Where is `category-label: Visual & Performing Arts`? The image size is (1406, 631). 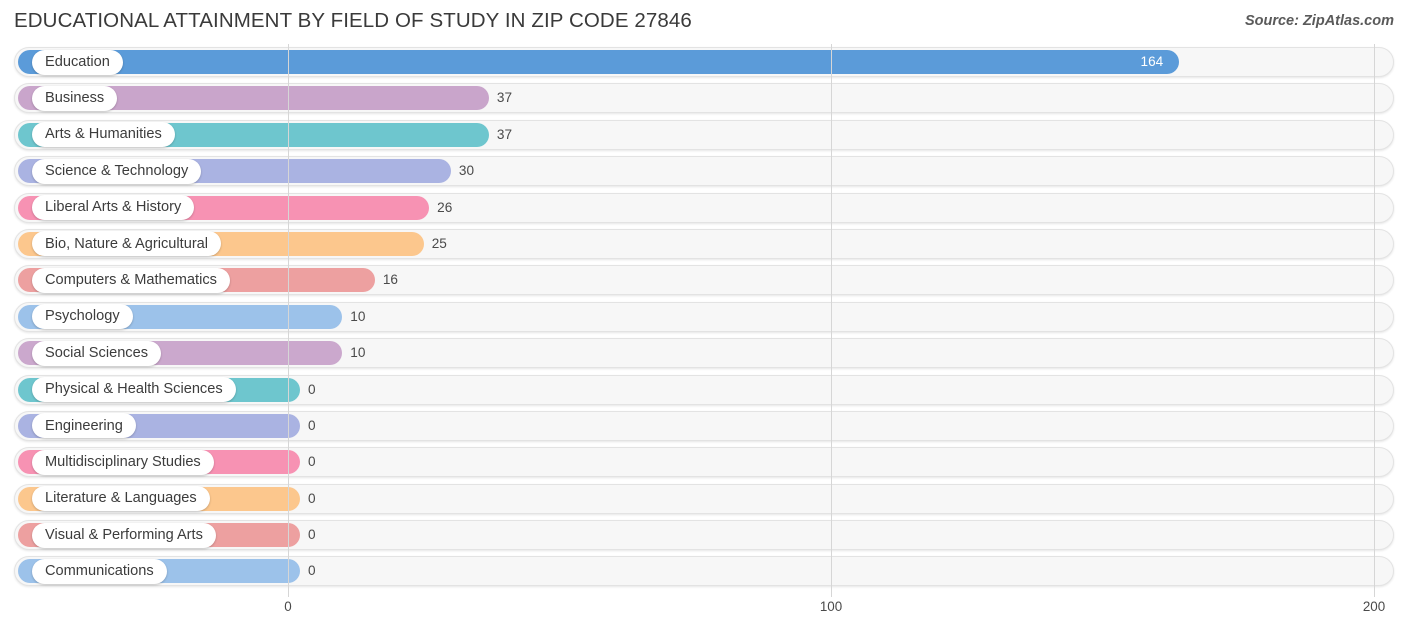 category-label: Visual & Performing Arts is located at coordinates (124, 534).